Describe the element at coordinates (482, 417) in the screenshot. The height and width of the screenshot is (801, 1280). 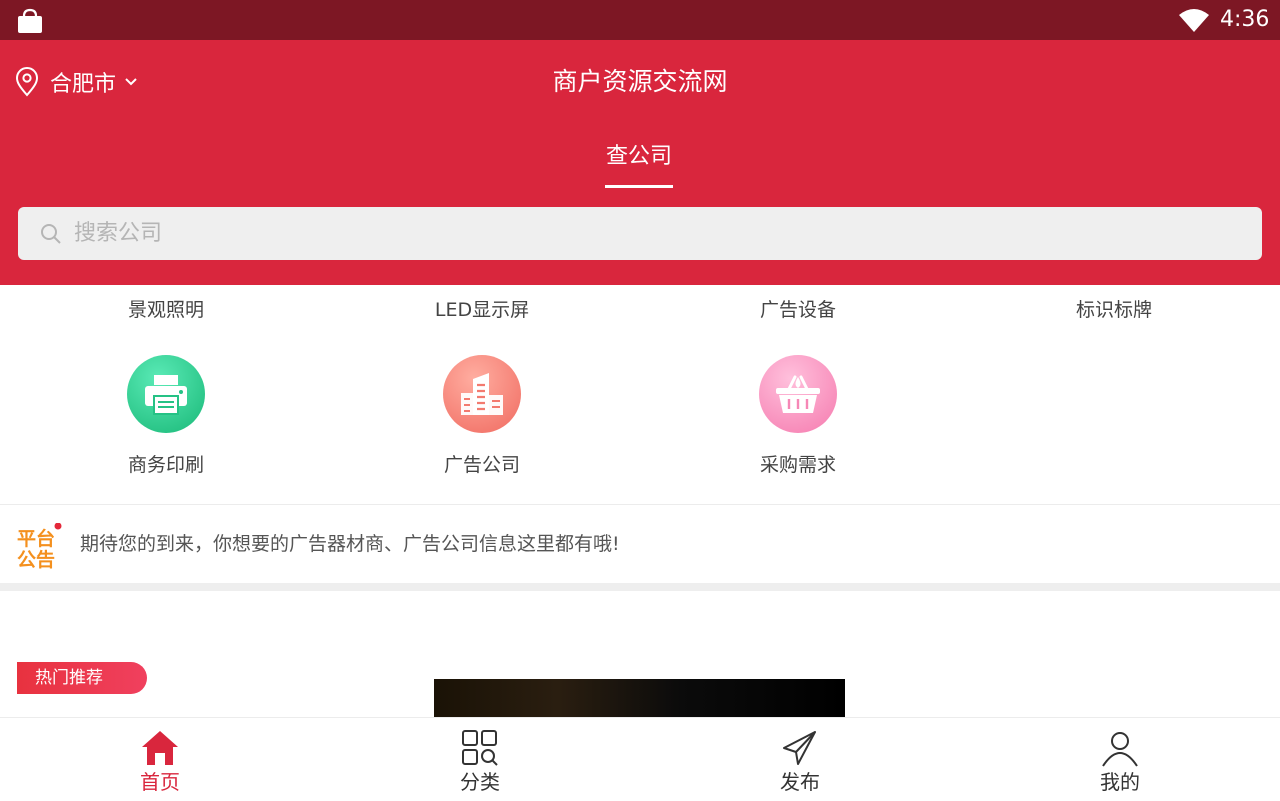
I see `category-ad-company: 广告公司` at that location.